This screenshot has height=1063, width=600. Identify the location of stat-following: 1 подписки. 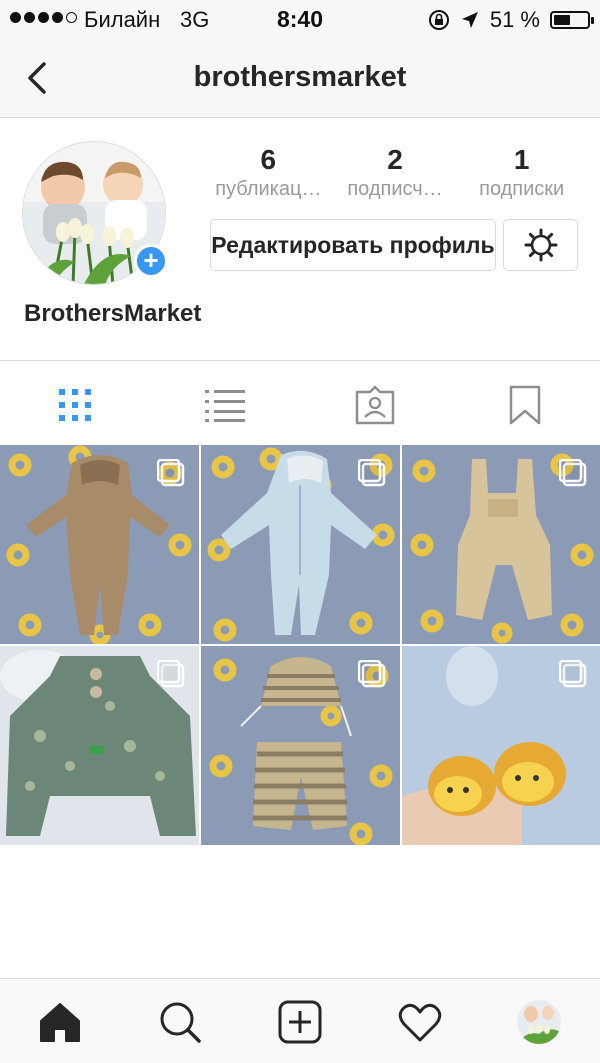
(521, 173).